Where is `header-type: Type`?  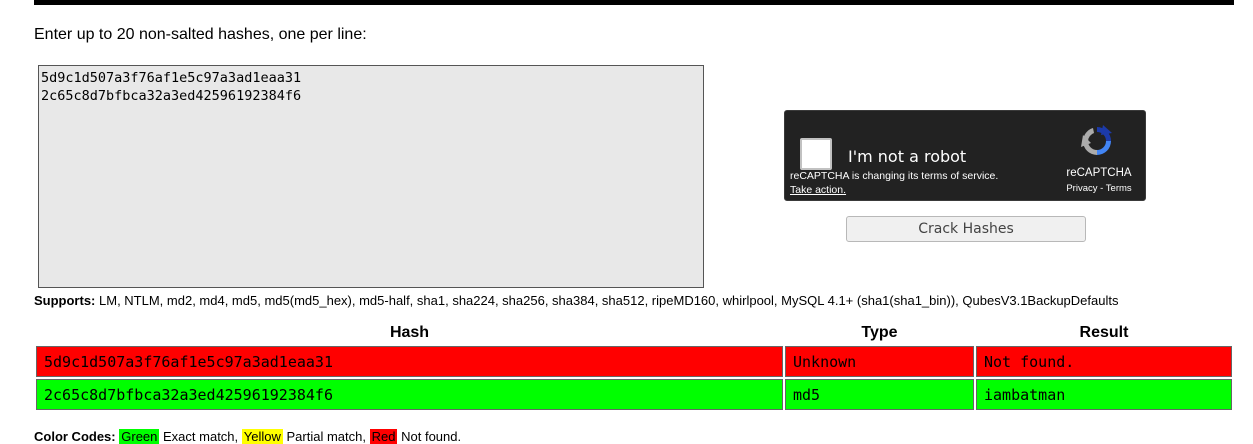
header-type: Type is located at coordinates (879, 332).